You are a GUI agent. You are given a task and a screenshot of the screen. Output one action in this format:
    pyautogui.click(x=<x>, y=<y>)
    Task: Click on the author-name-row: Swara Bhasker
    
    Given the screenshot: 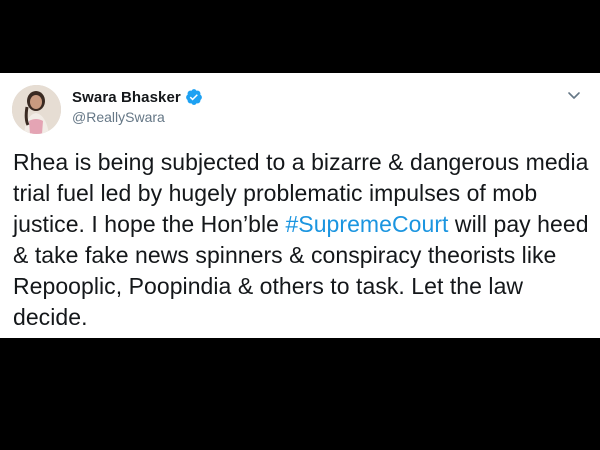 What is the action you would take?
    pyautogui.click(x=137, y=97)
    